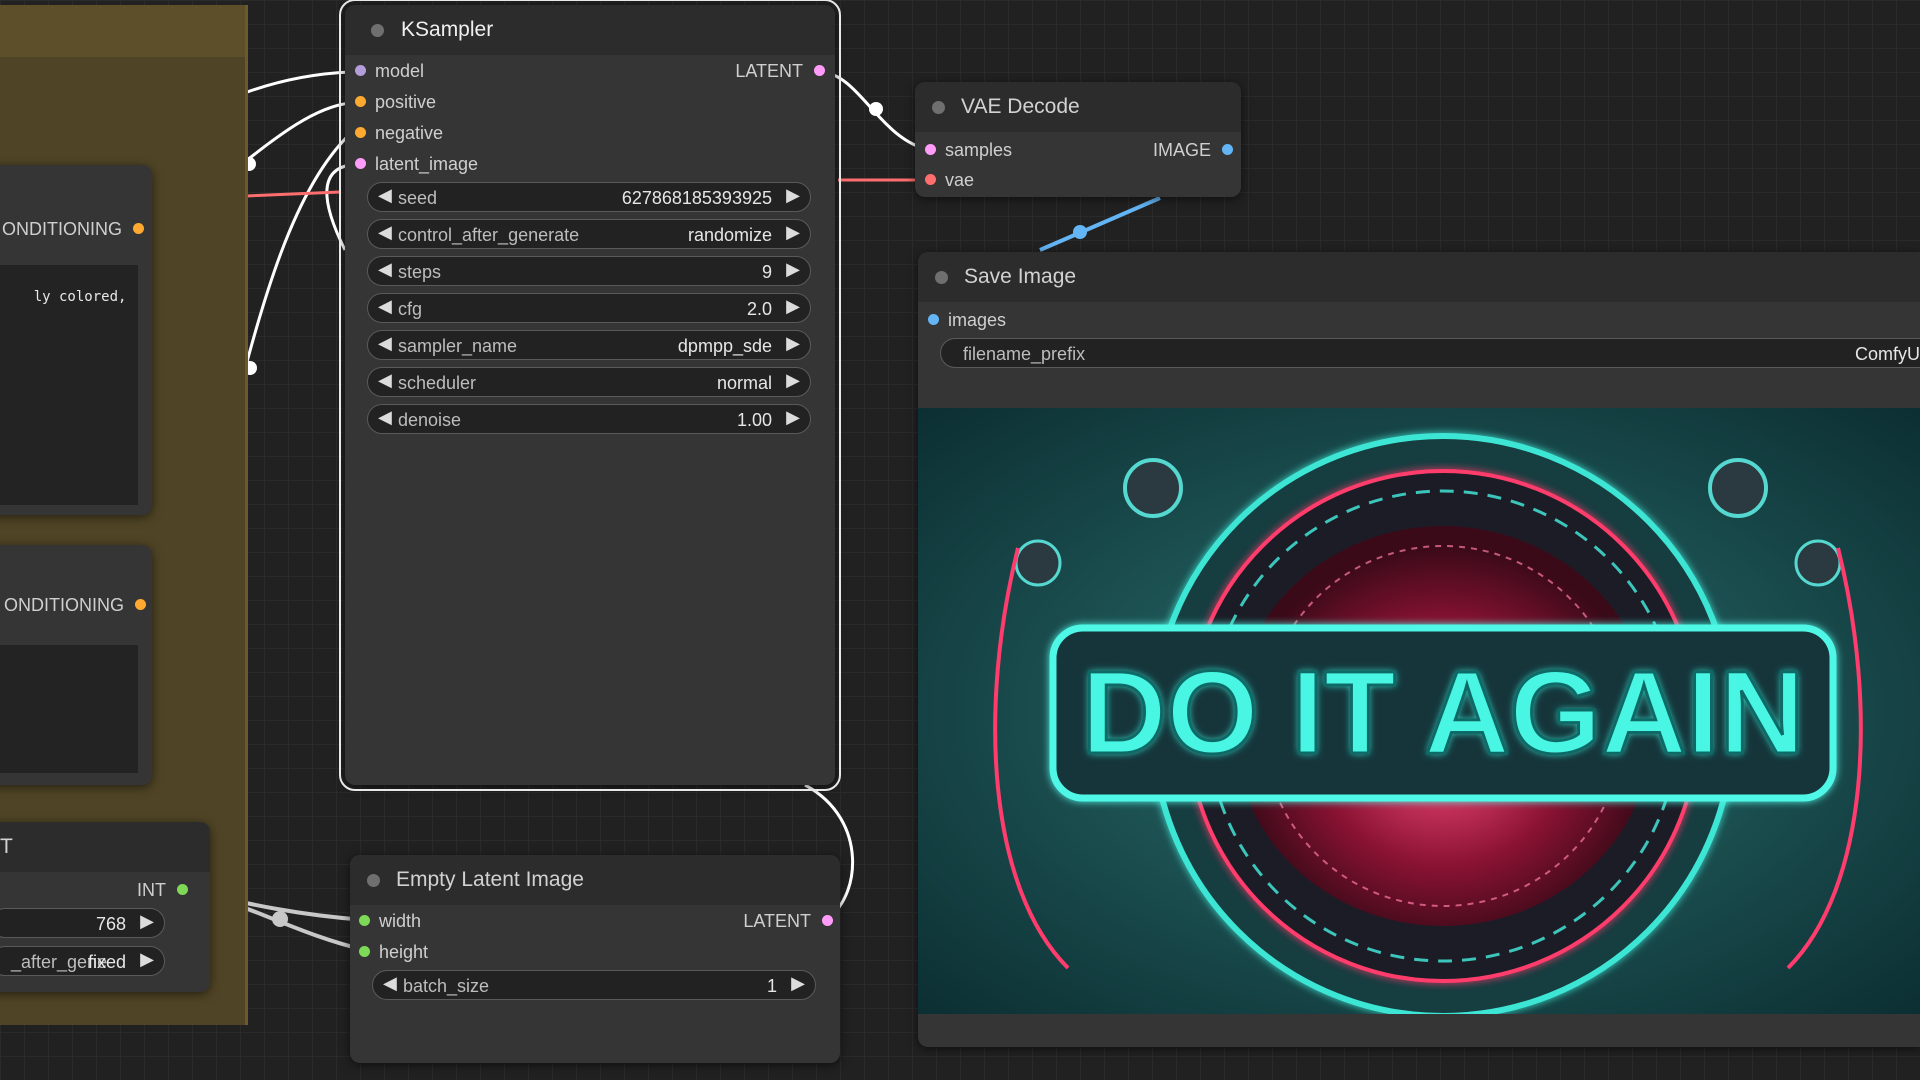 Image resolution: width=1920 pixels, height=1080 pixels. I want to click on cfg-widget: ◀ cfg 2.0 ▶, so click(589, 308).